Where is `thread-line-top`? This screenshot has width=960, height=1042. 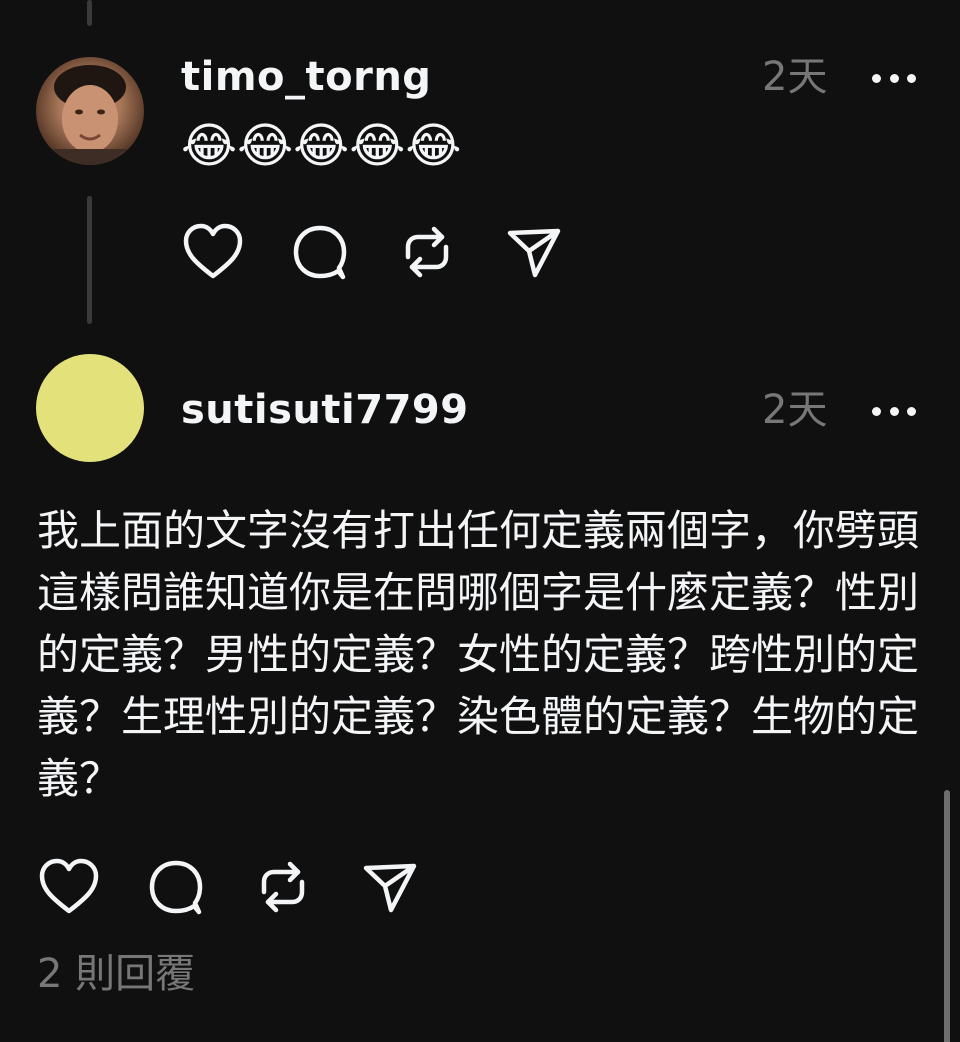 thread-line-top is located at coordinates (89, 13).